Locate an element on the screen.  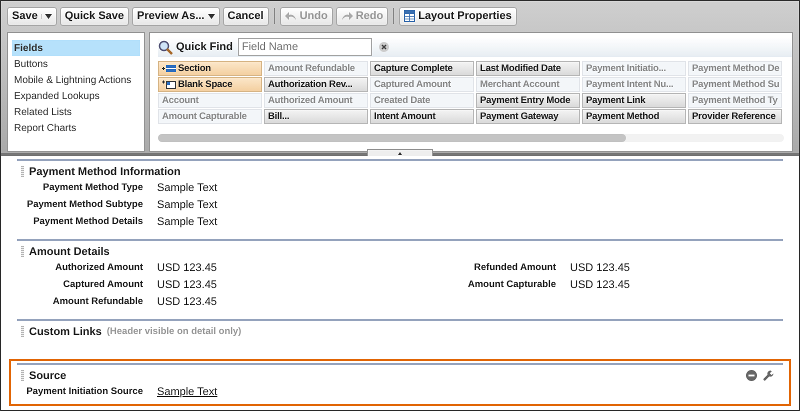
field-link: Sample Text is located at coordinates (187, 392).